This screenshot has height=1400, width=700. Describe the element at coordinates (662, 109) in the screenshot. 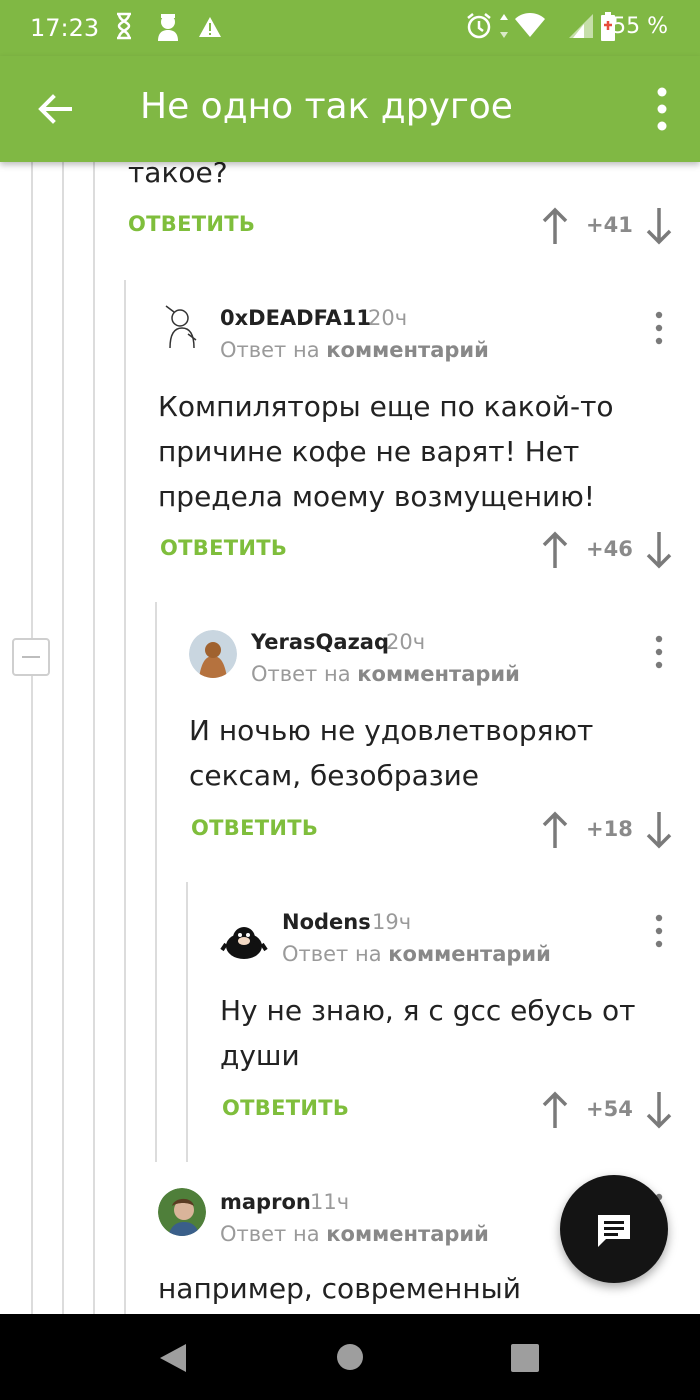

I see `more-vert-icon` at that location.